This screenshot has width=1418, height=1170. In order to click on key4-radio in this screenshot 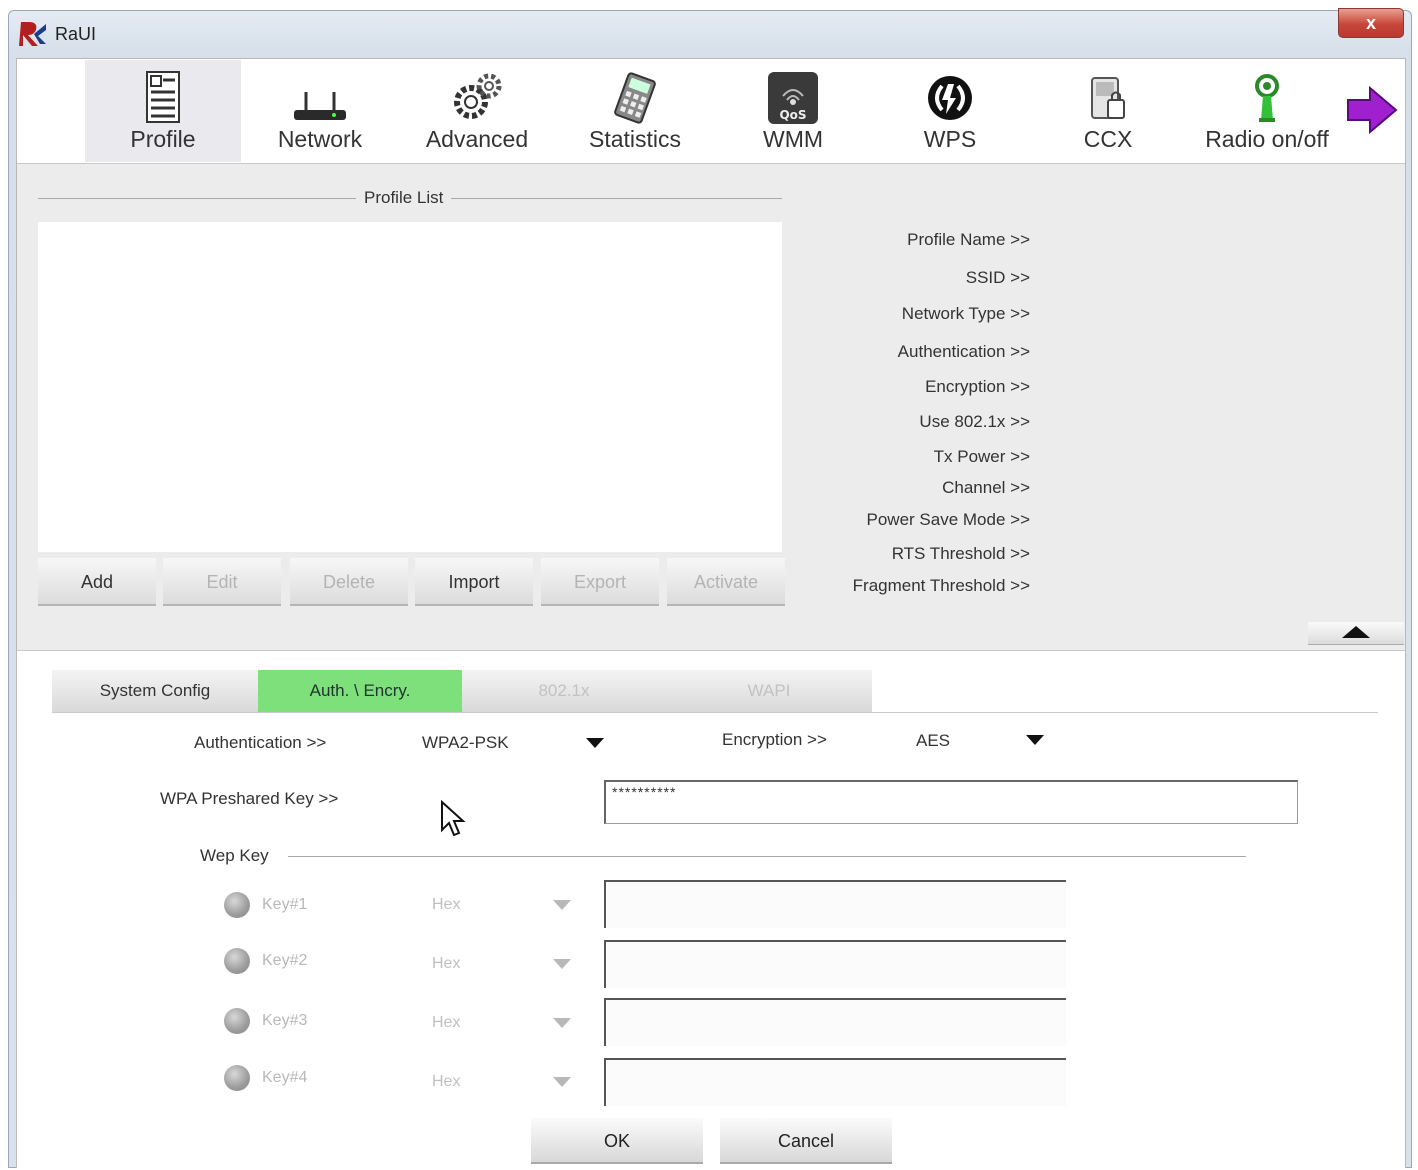, I will do `click(237, 1078)`.